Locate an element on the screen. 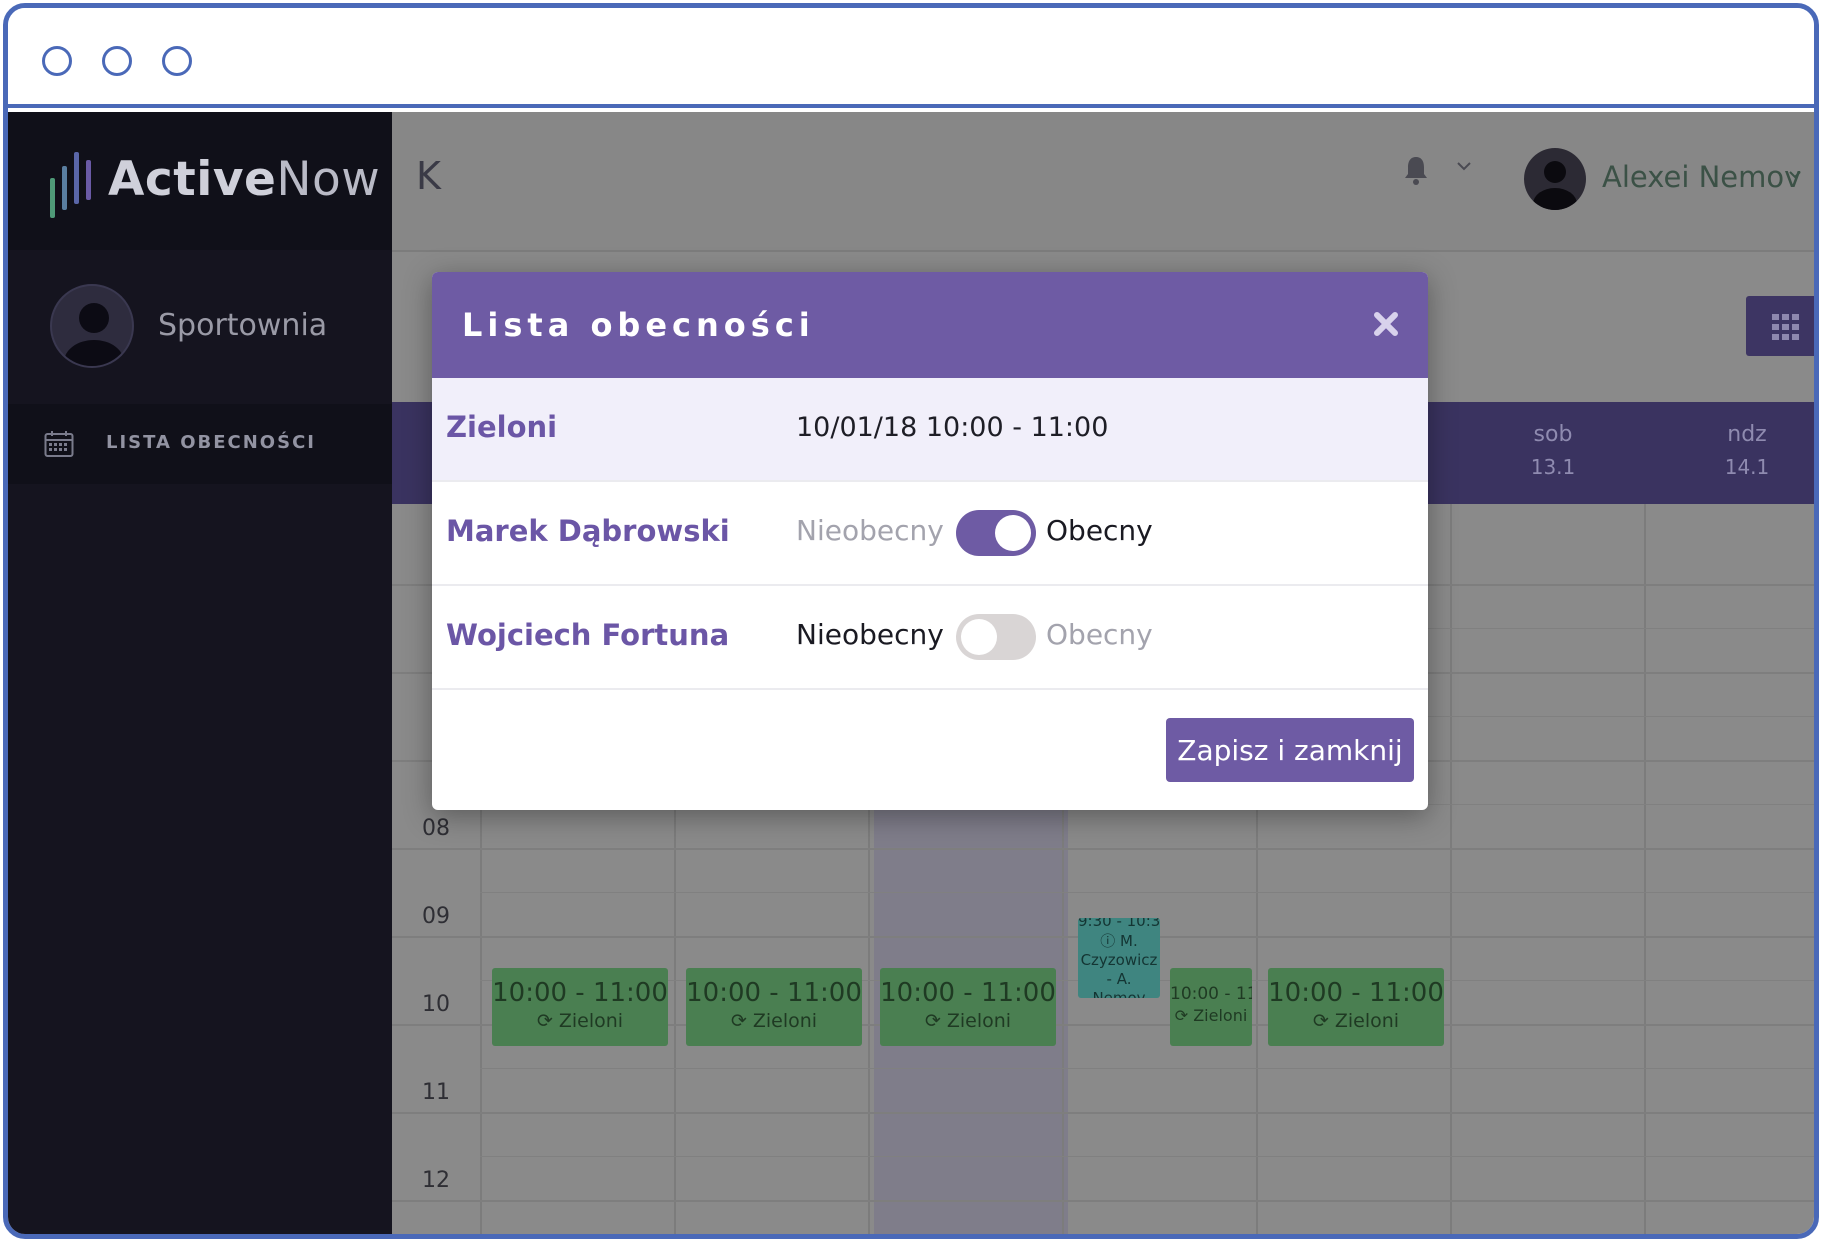 The height and width of the screenshot is (1242, 1822). hour-label: 09 is located at coordinates (436, 916).